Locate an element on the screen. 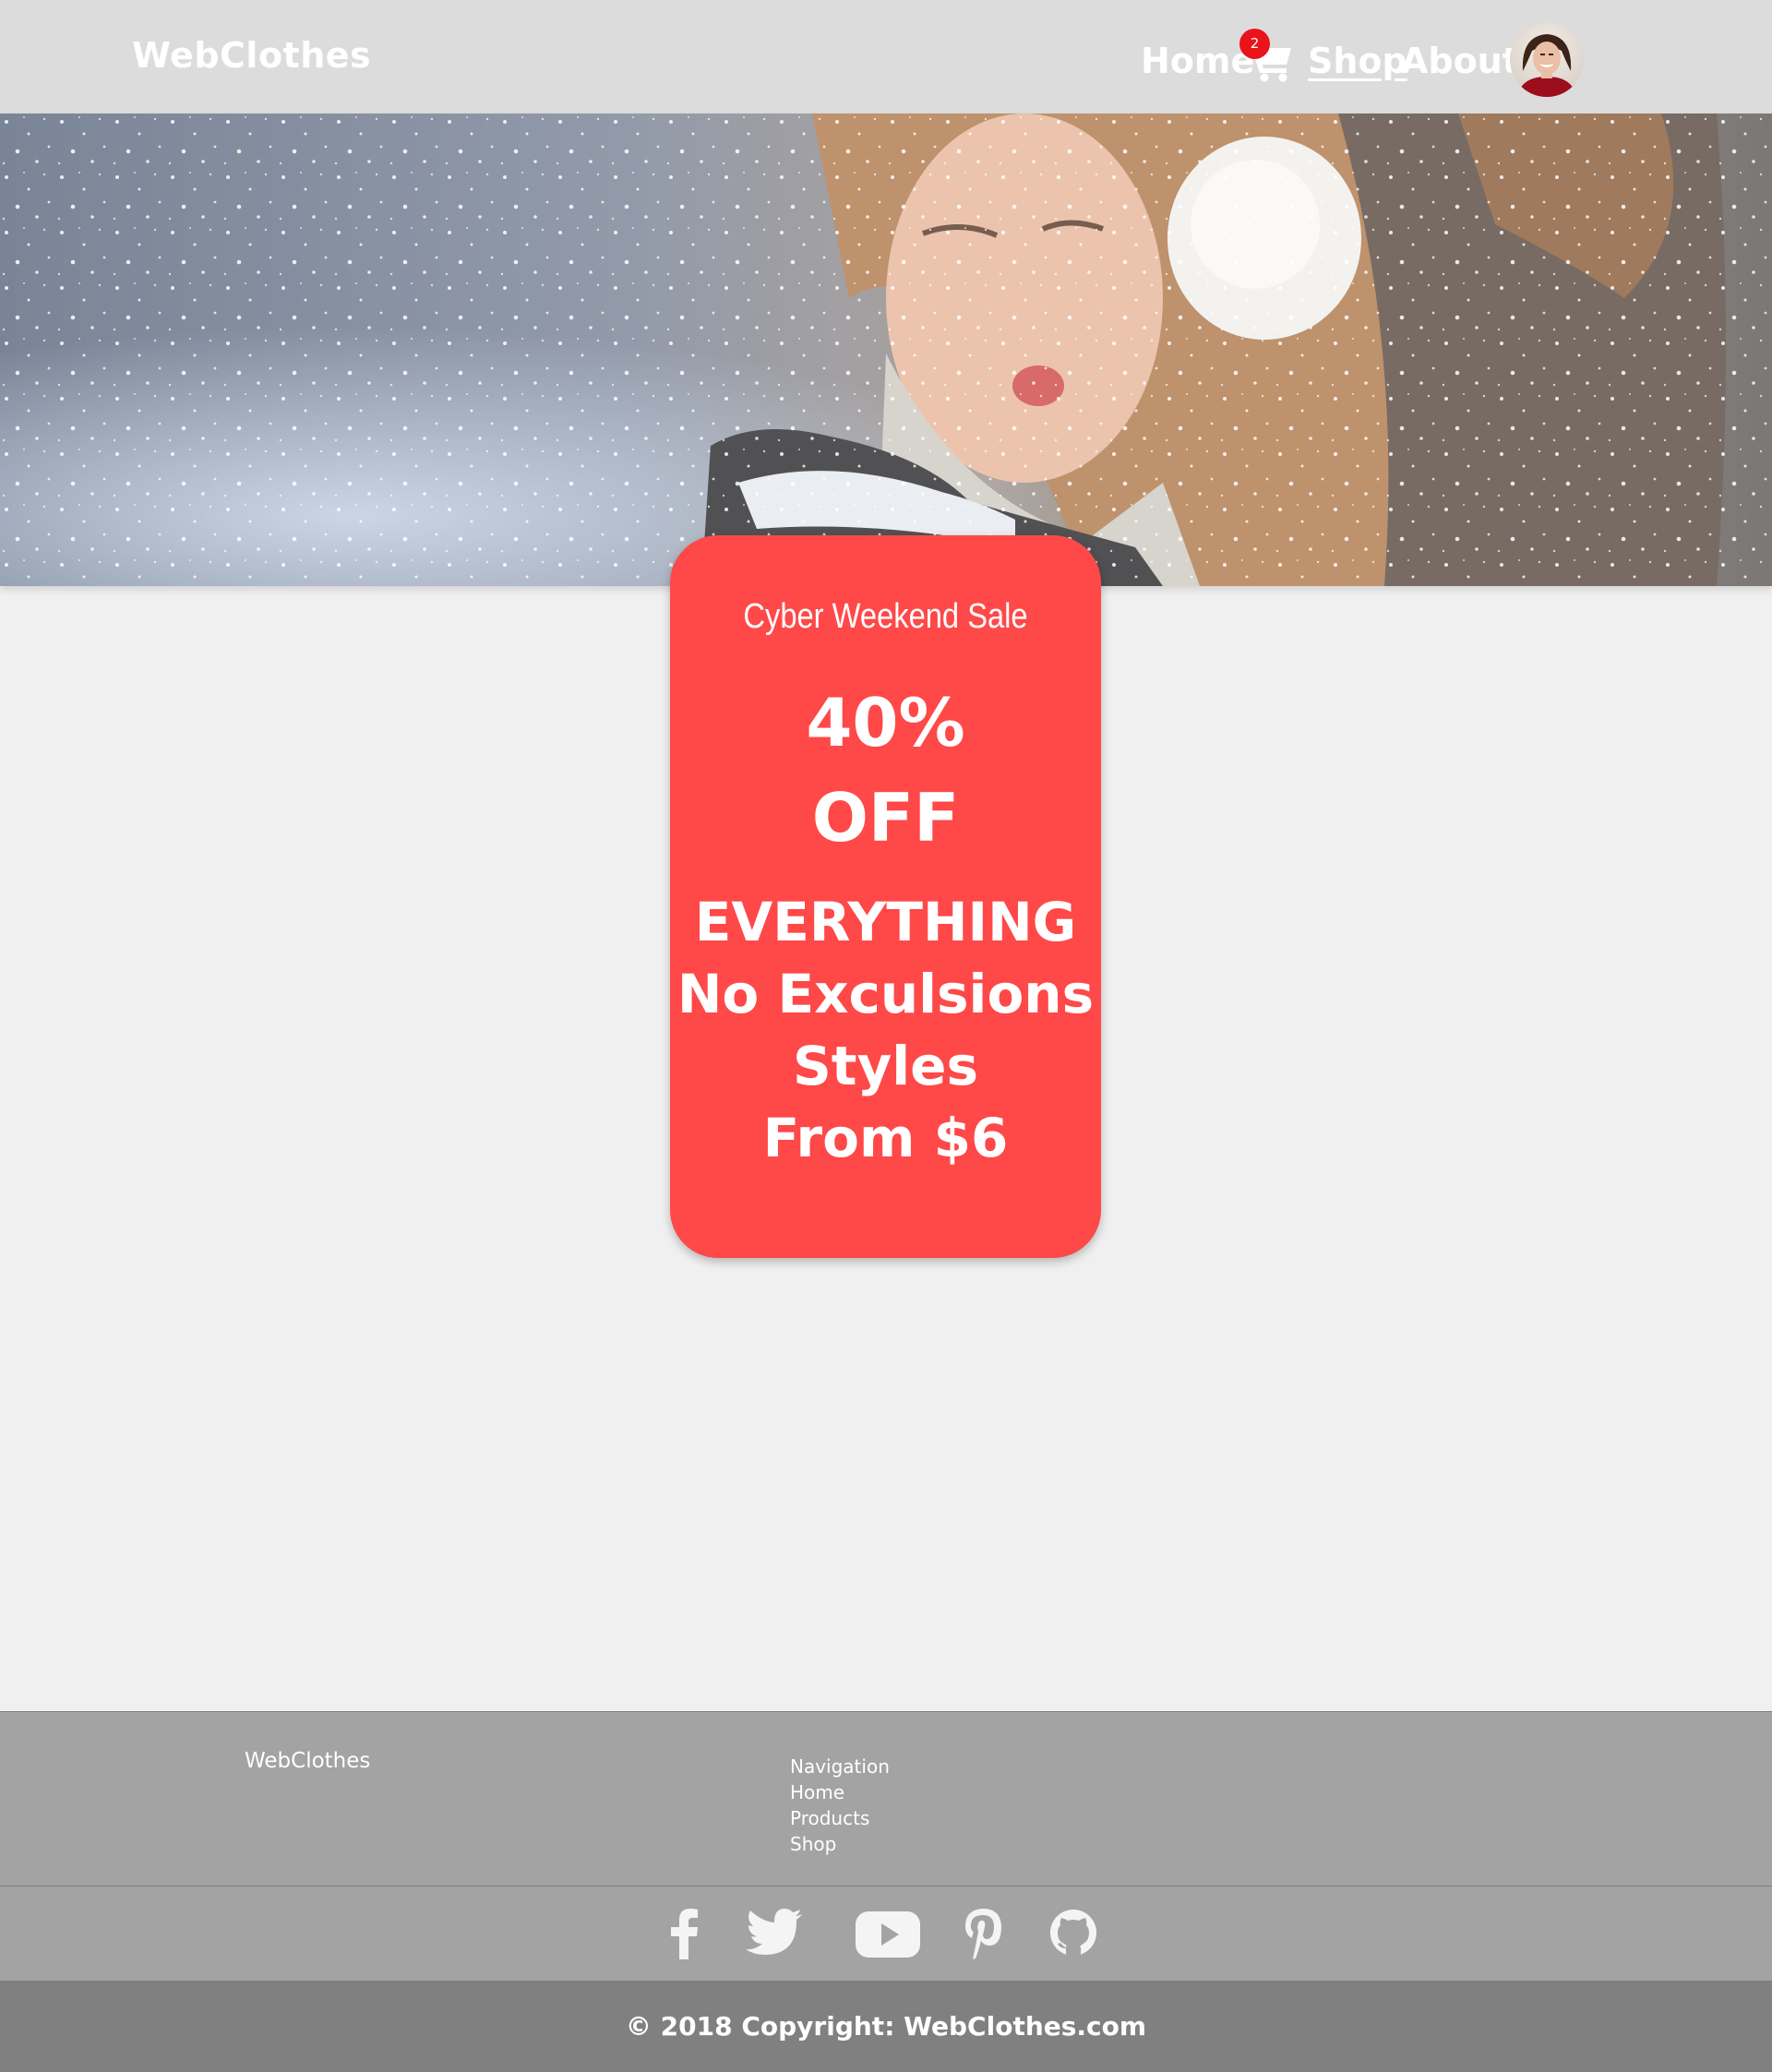 The image size is (1772, 2072). cart-count-badge: 2 is located at coordinates (1255, 44).